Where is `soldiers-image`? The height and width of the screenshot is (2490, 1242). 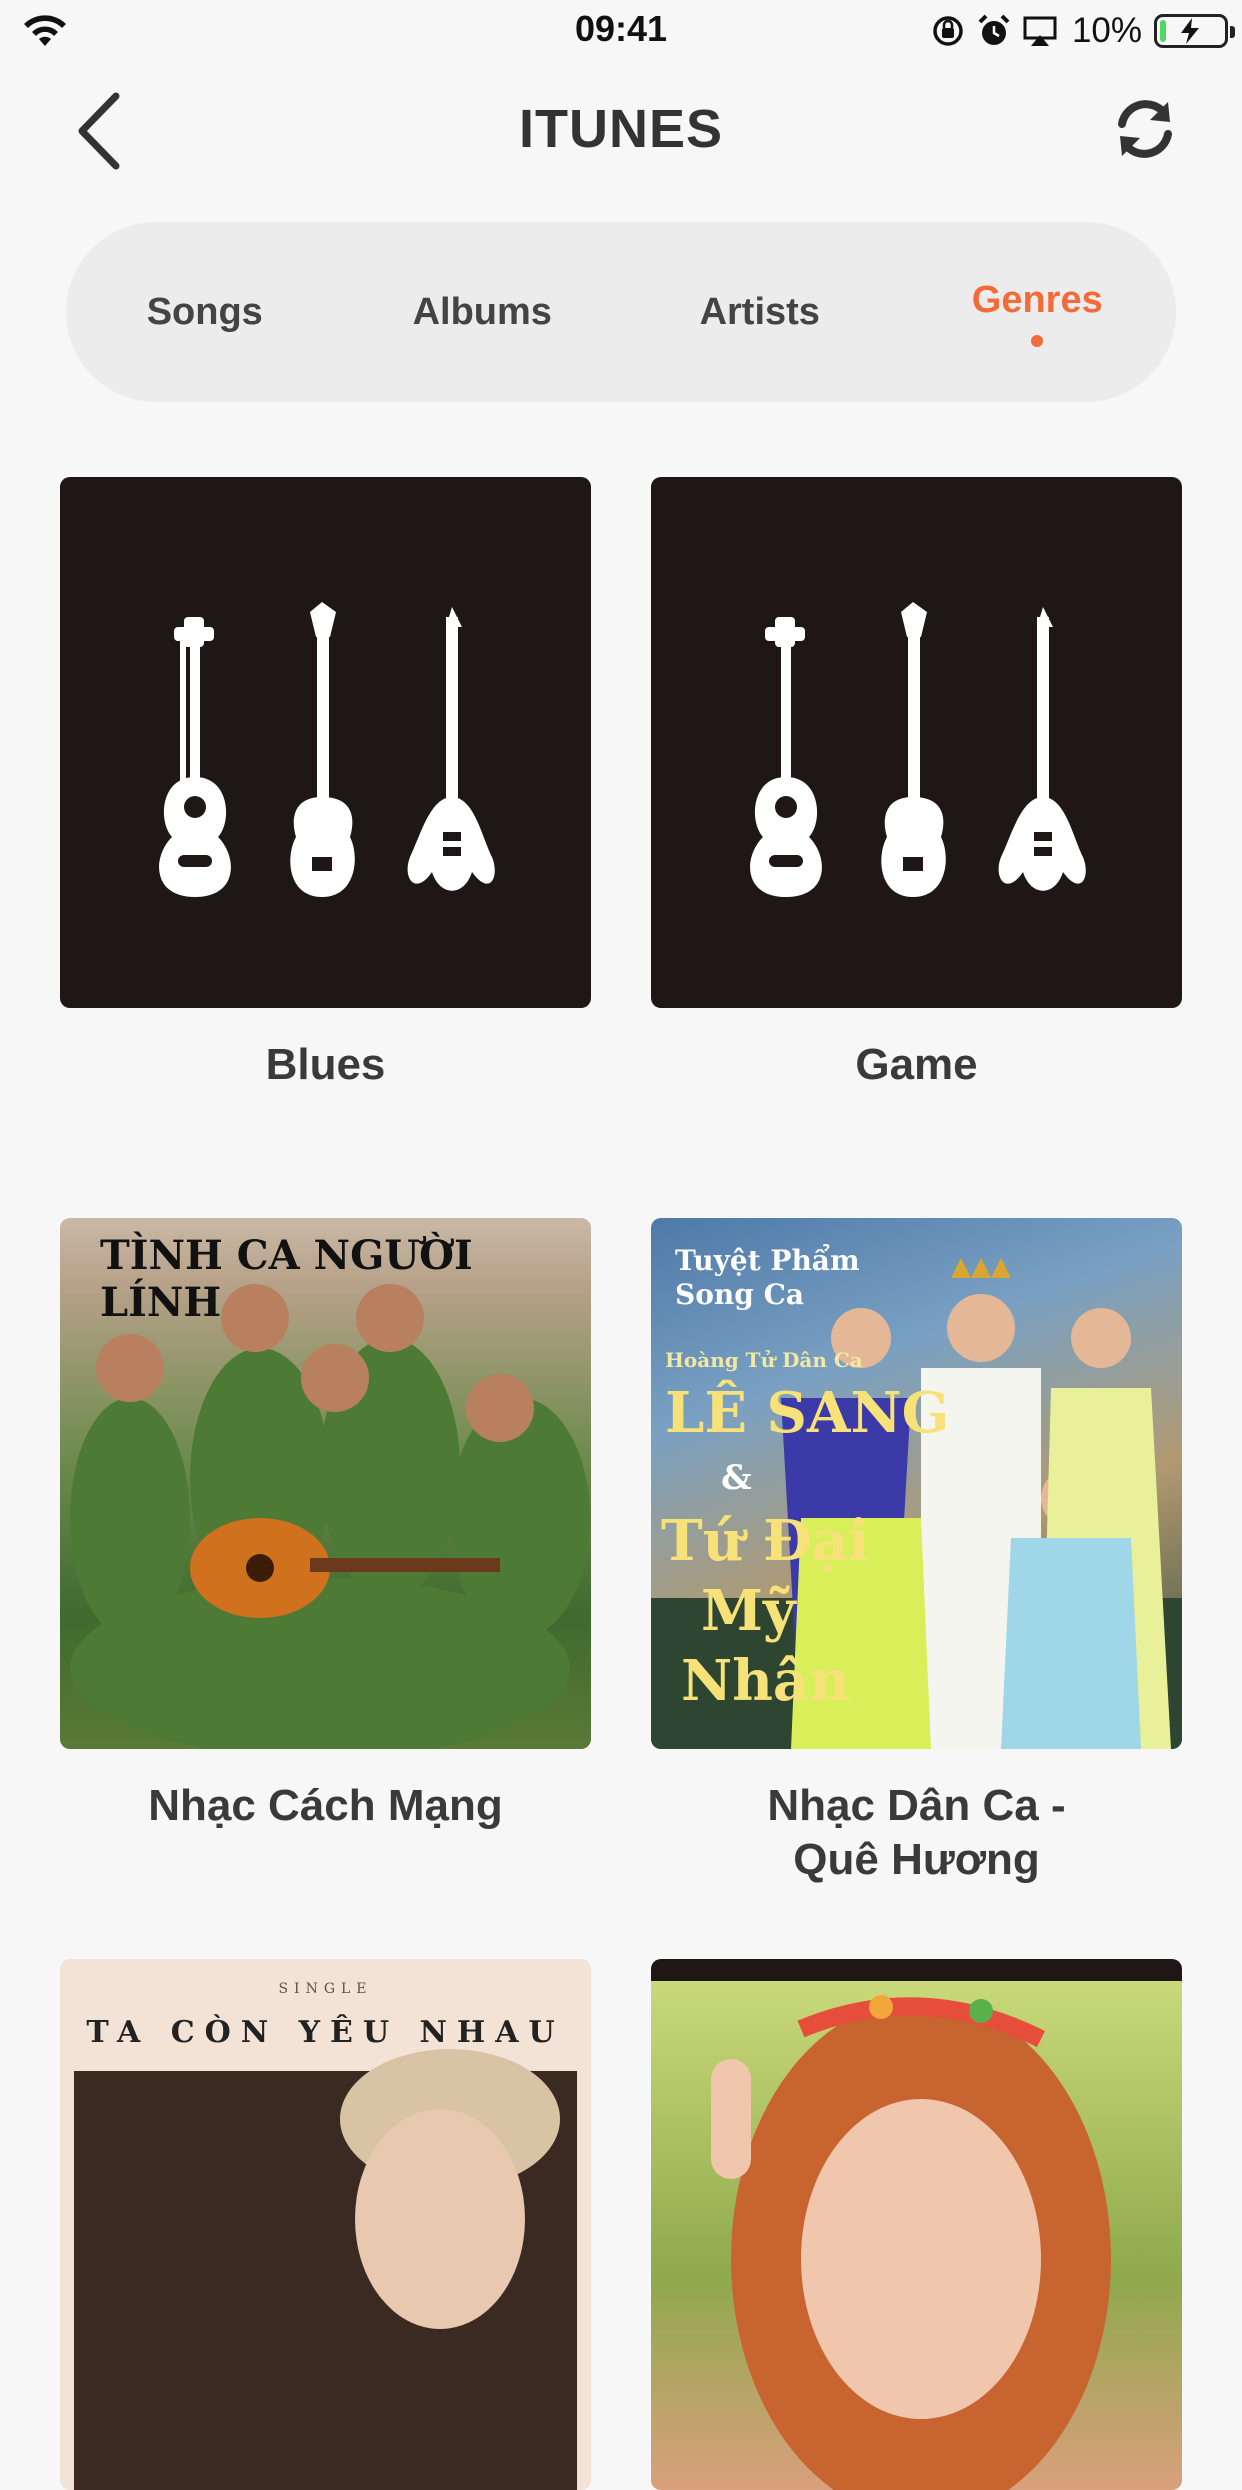
soldiers-image is located at coordinates (330, 1516).